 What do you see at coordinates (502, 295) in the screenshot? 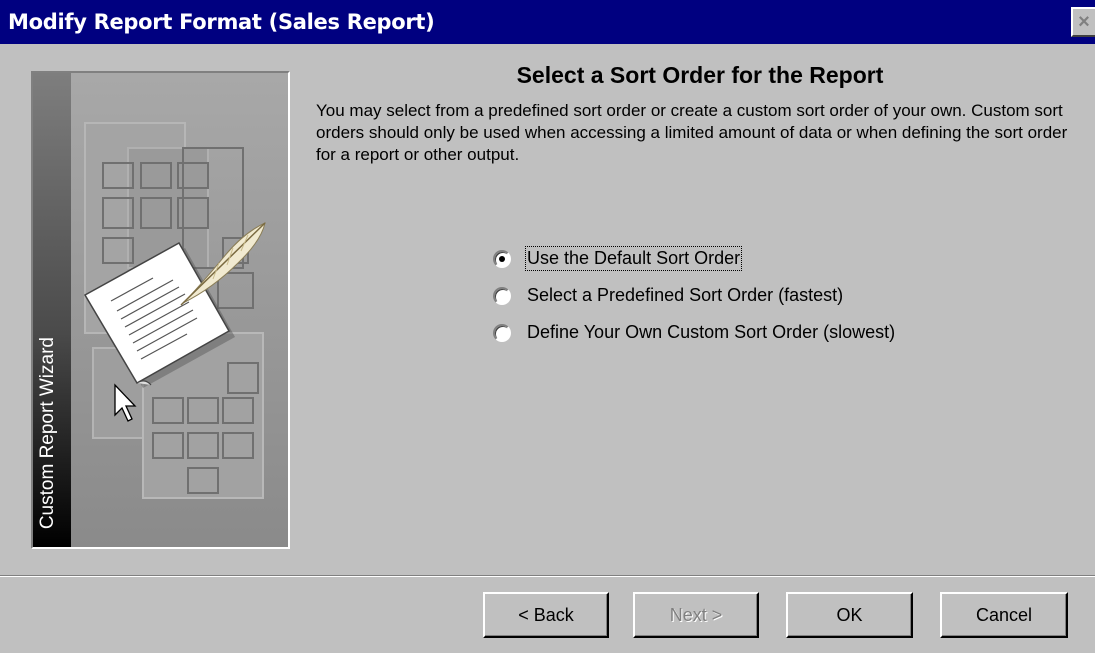
I see `radio-predefined-sort-order` at bounding box center [502, 295].